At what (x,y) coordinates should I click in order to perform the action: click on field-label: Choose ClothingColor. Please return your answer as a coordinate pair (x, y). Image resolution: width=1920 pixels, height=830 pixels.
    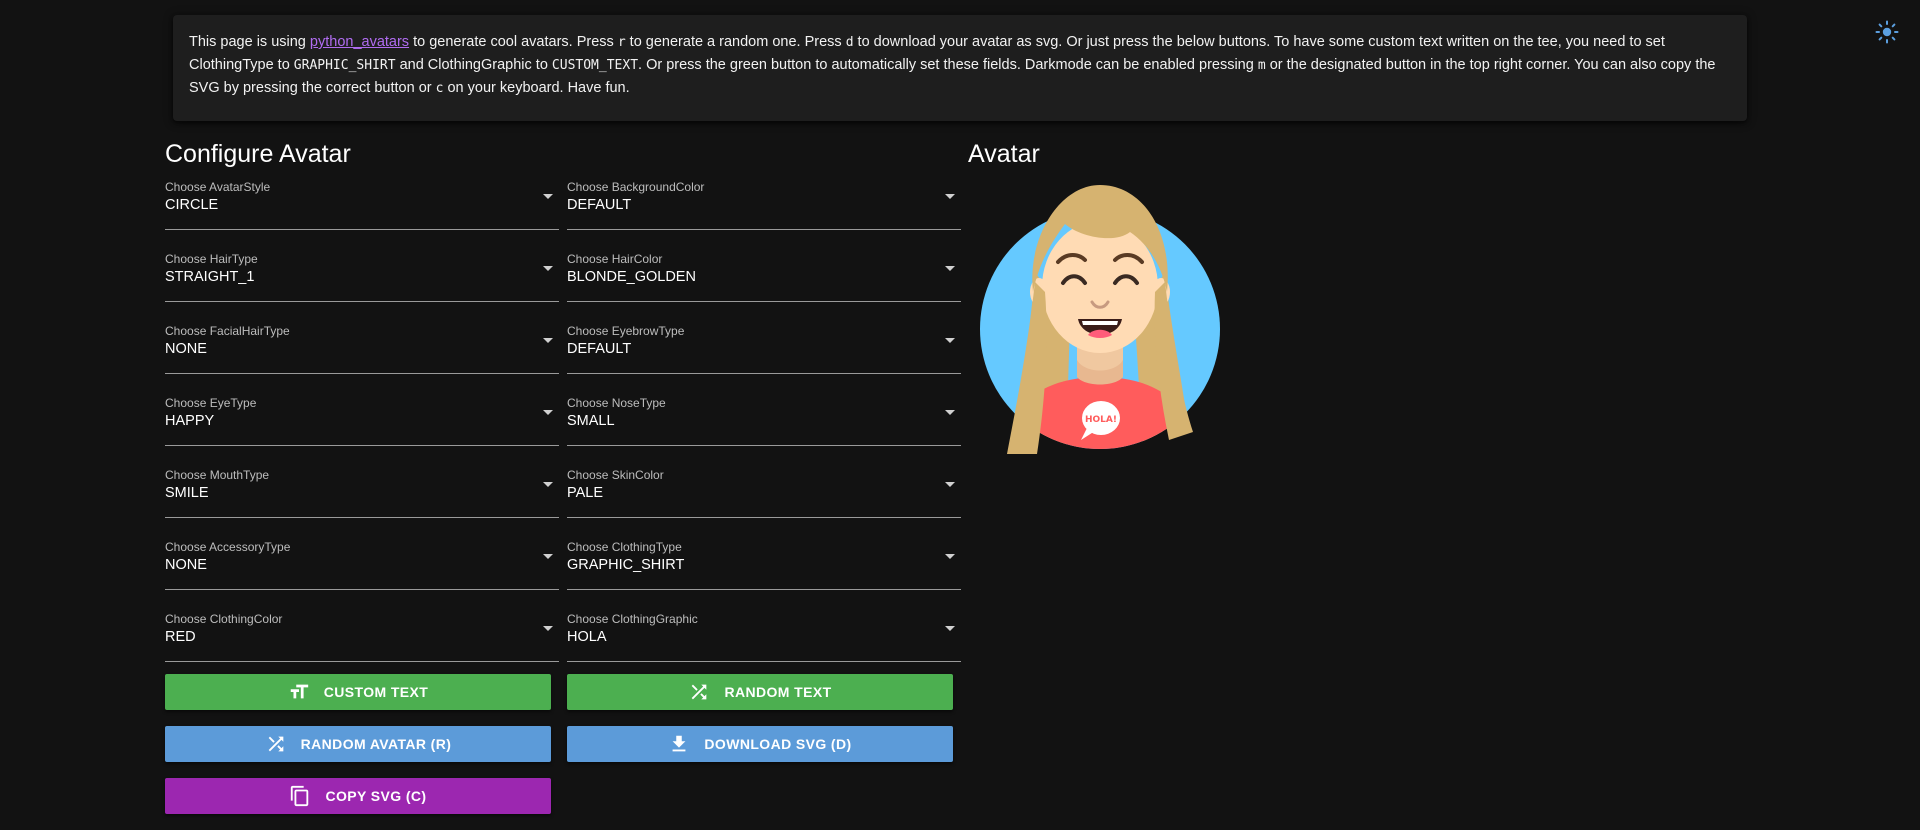
    Looking at the image, I should click on (224, 619).